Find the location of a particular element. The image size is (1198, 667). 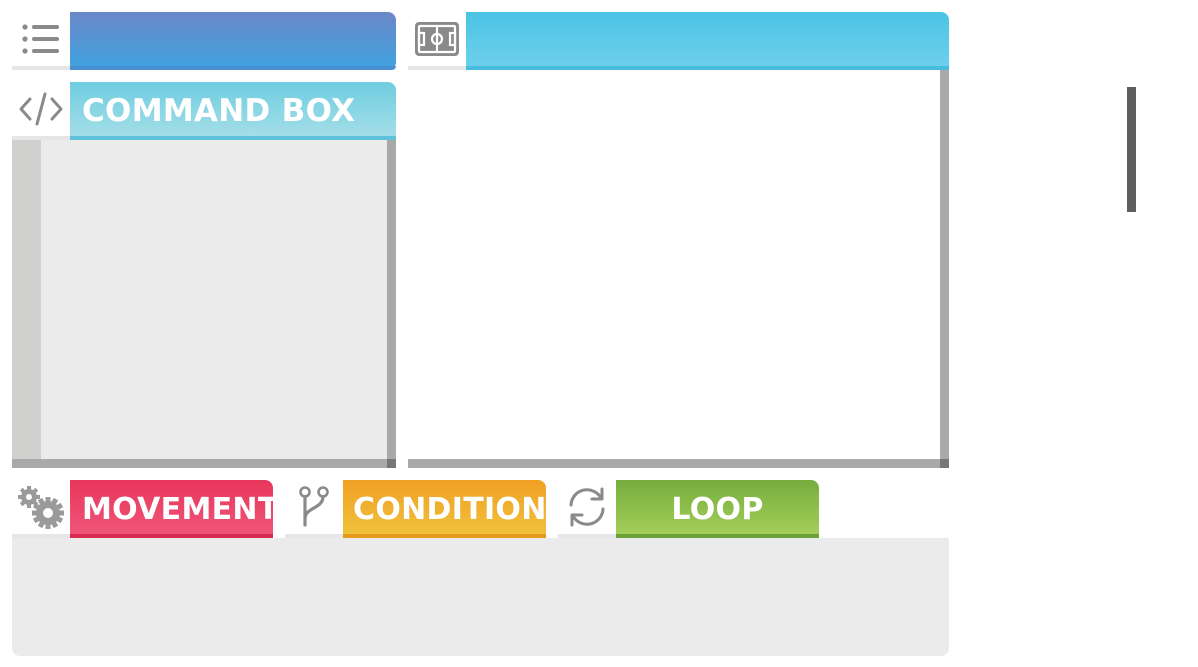

category-tab-movement: MOVEMENT is located at coordinates (174, 509).